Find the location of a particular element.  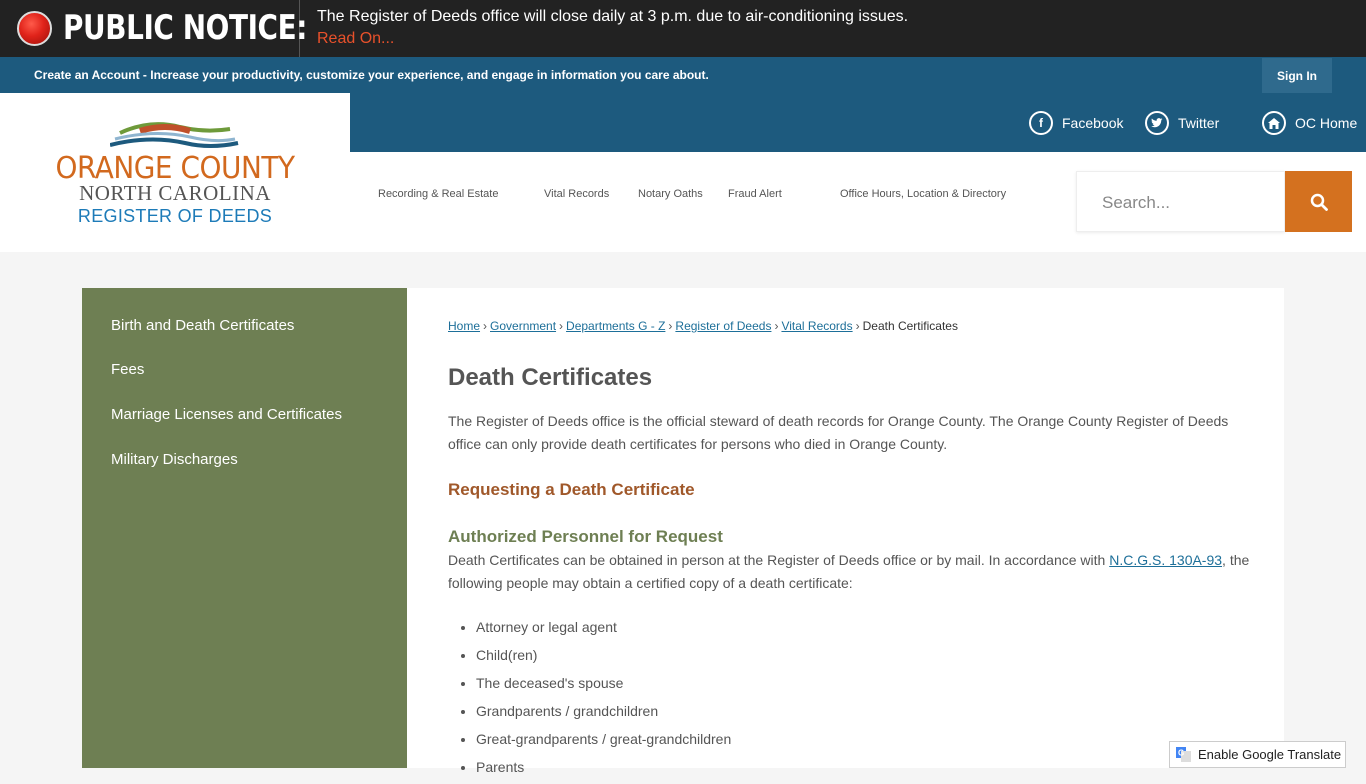

sidebar-item-fees: Fees is located at coordinates (127, 369).